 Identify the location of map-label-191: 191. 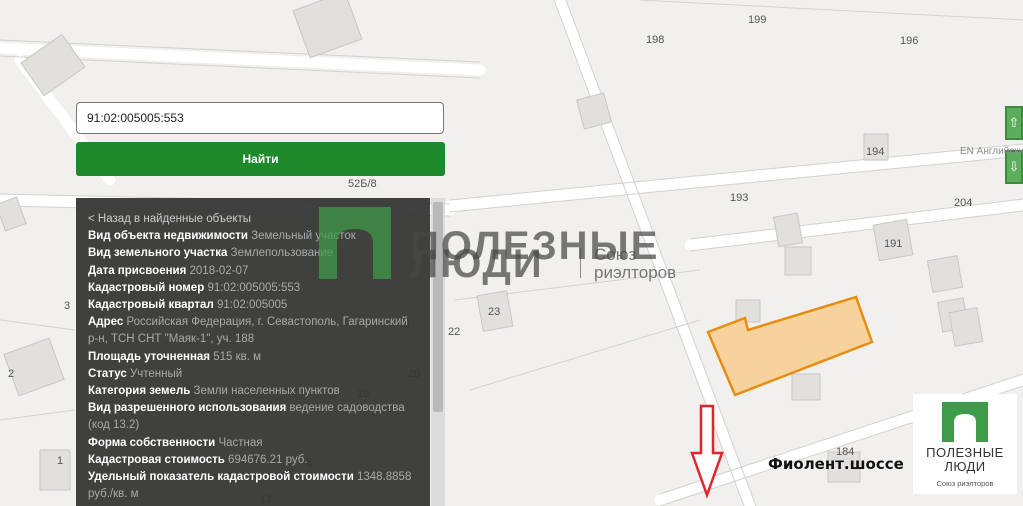
(893, 244).